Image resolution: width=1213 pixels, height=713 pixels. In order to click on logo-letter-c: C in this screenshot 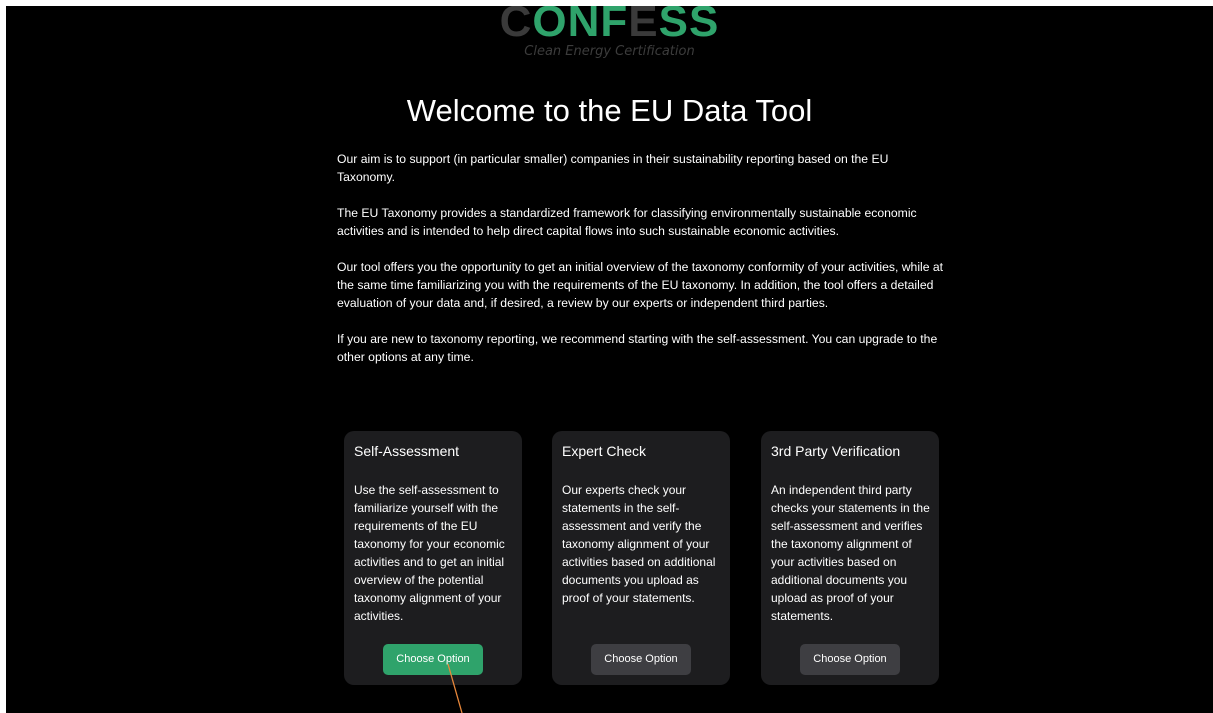, I will do `click(516, 26)`.